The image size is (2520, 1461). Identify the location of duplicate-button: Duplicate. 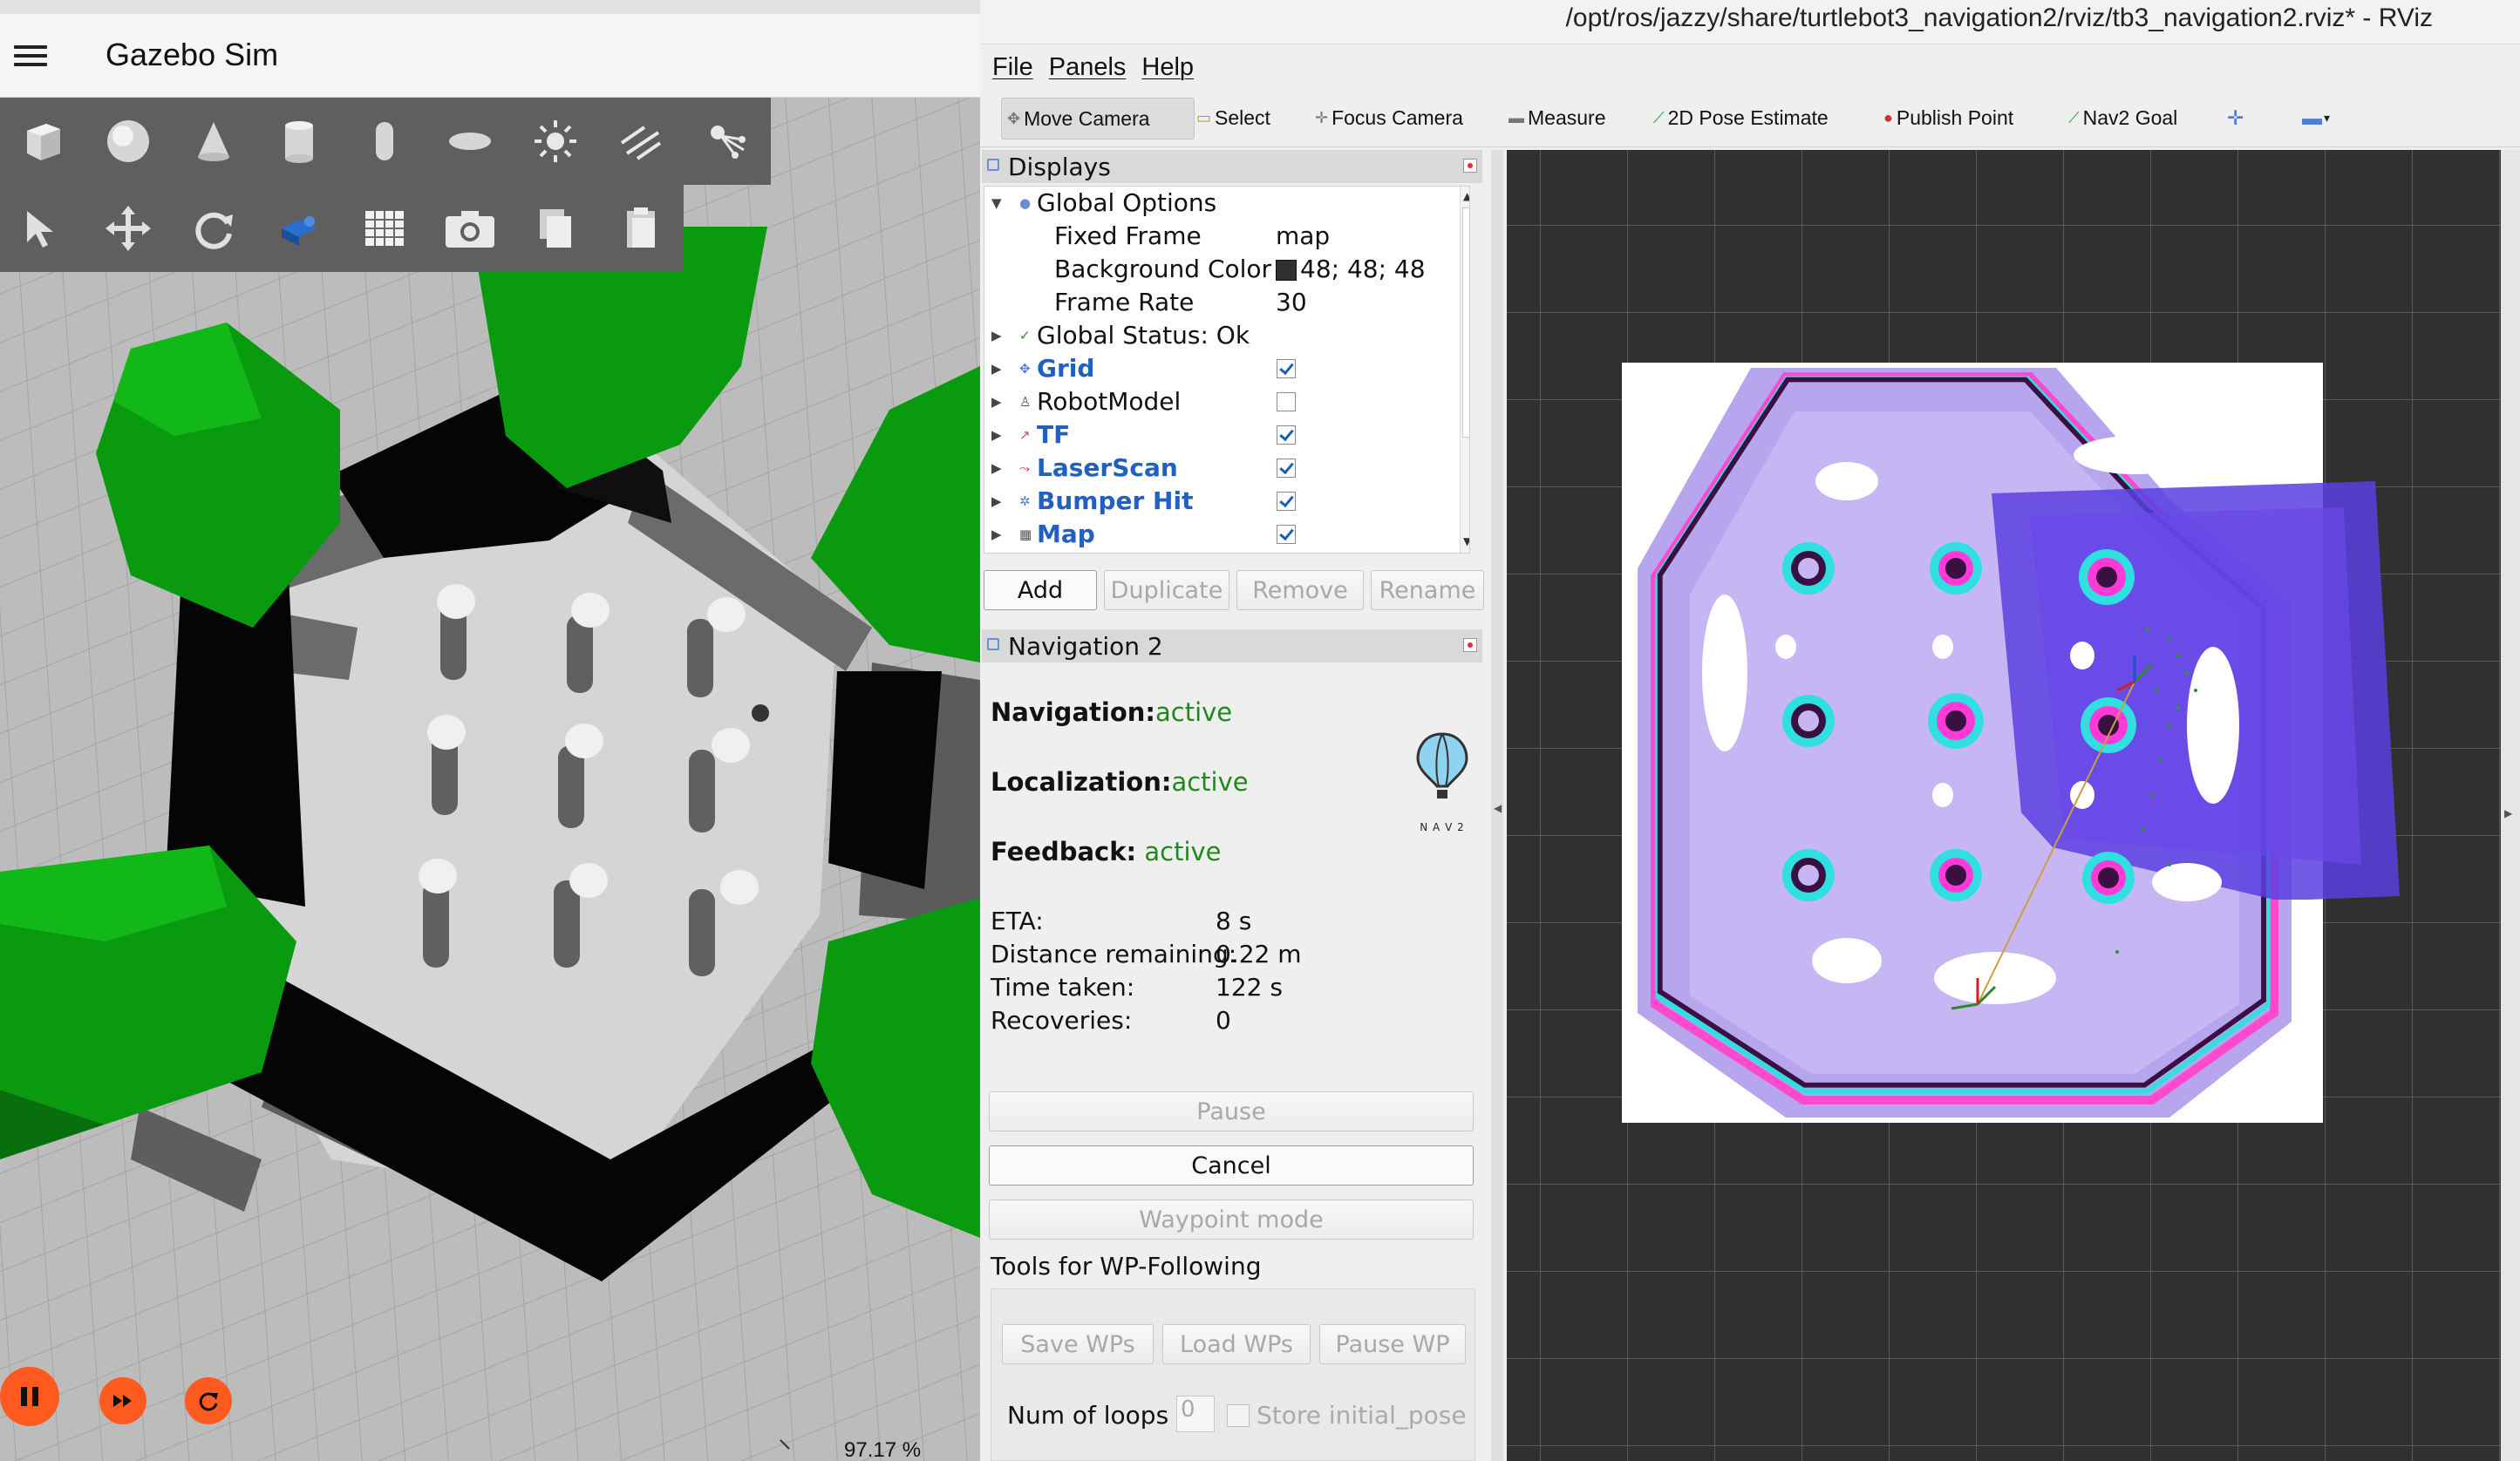
(1166, 590).